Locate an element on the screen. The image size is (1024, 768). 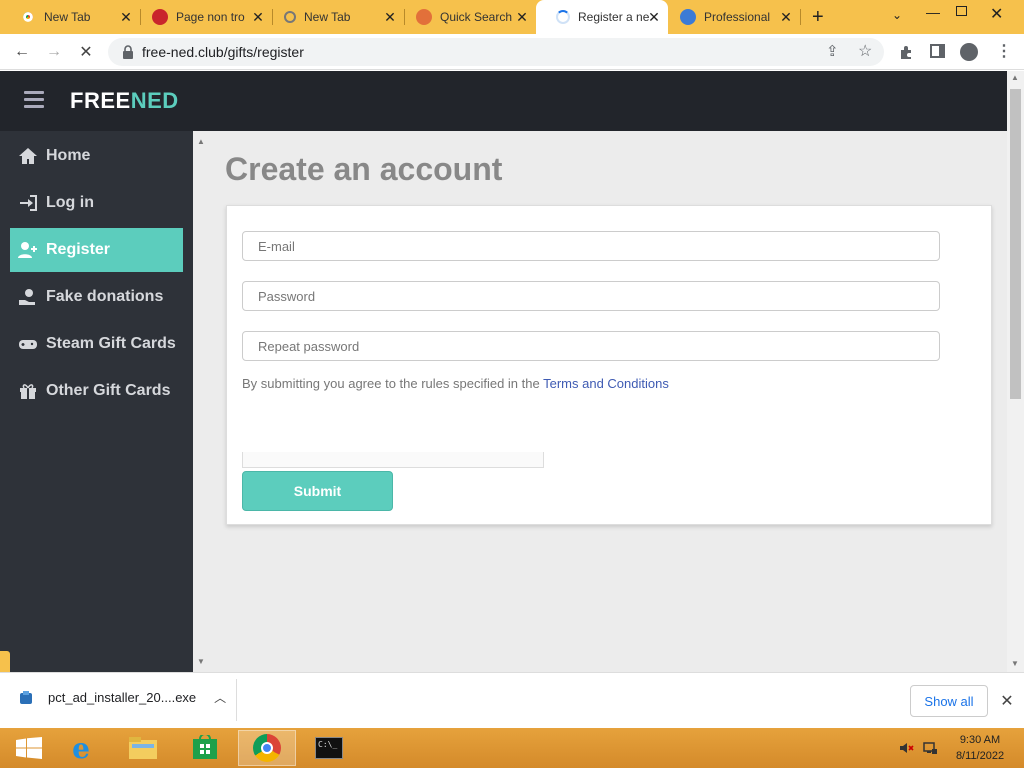
sidebar-item-steam-gift-cards: Steam Gift Cards is located at coordinates (96, 344).